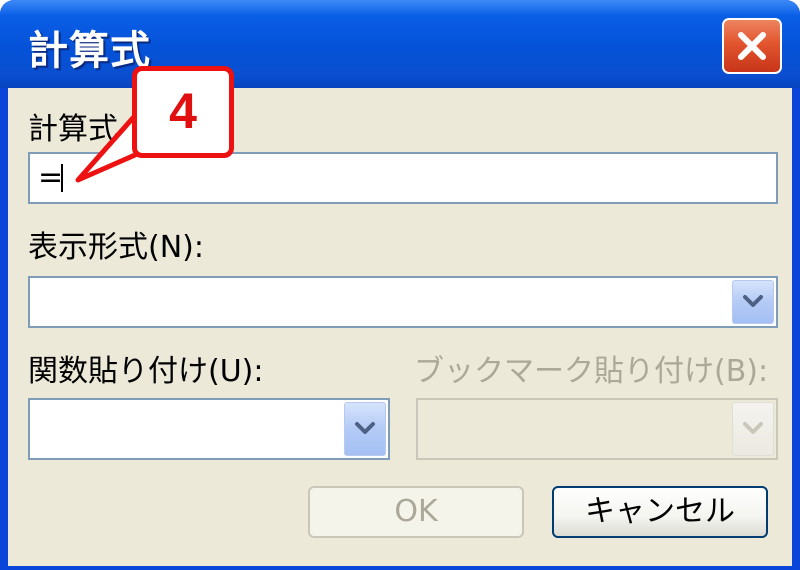 The height and width of the screenshot is (570, 800). What do you see at coordinates (403, 302) in the screenshot?
I see `number-format-dropdown` at bounding box center [403, 302].